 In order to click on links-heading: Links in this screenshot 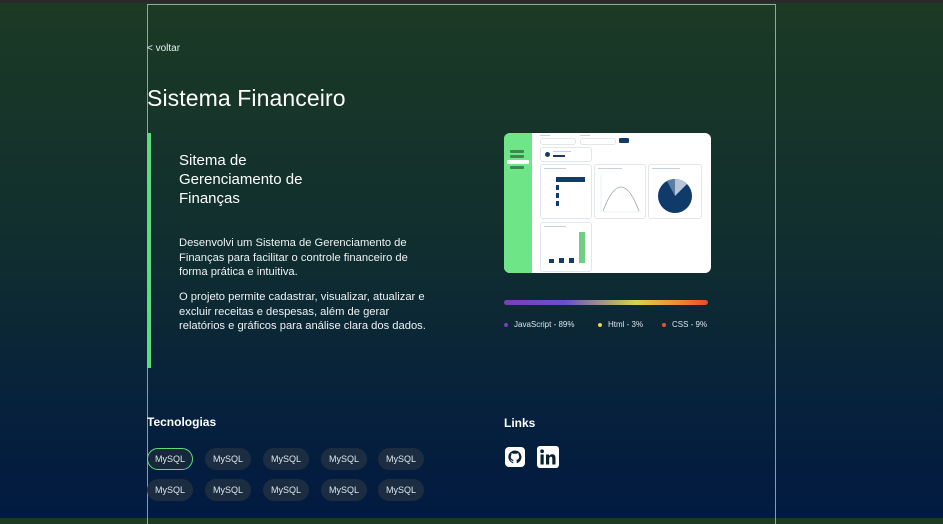, I will do `click(520, 423)`.